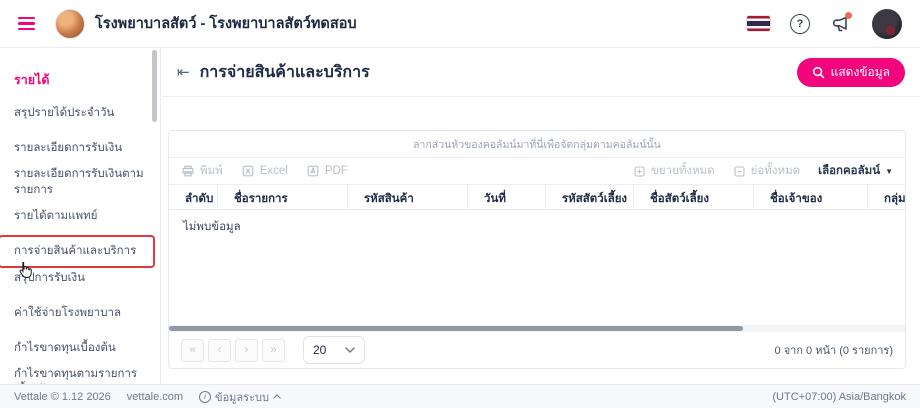 The image size is (920, 408). I want to click on sidebar-item-income-by-doctor: รายได้ตามแพทย์, so click(80, 216).